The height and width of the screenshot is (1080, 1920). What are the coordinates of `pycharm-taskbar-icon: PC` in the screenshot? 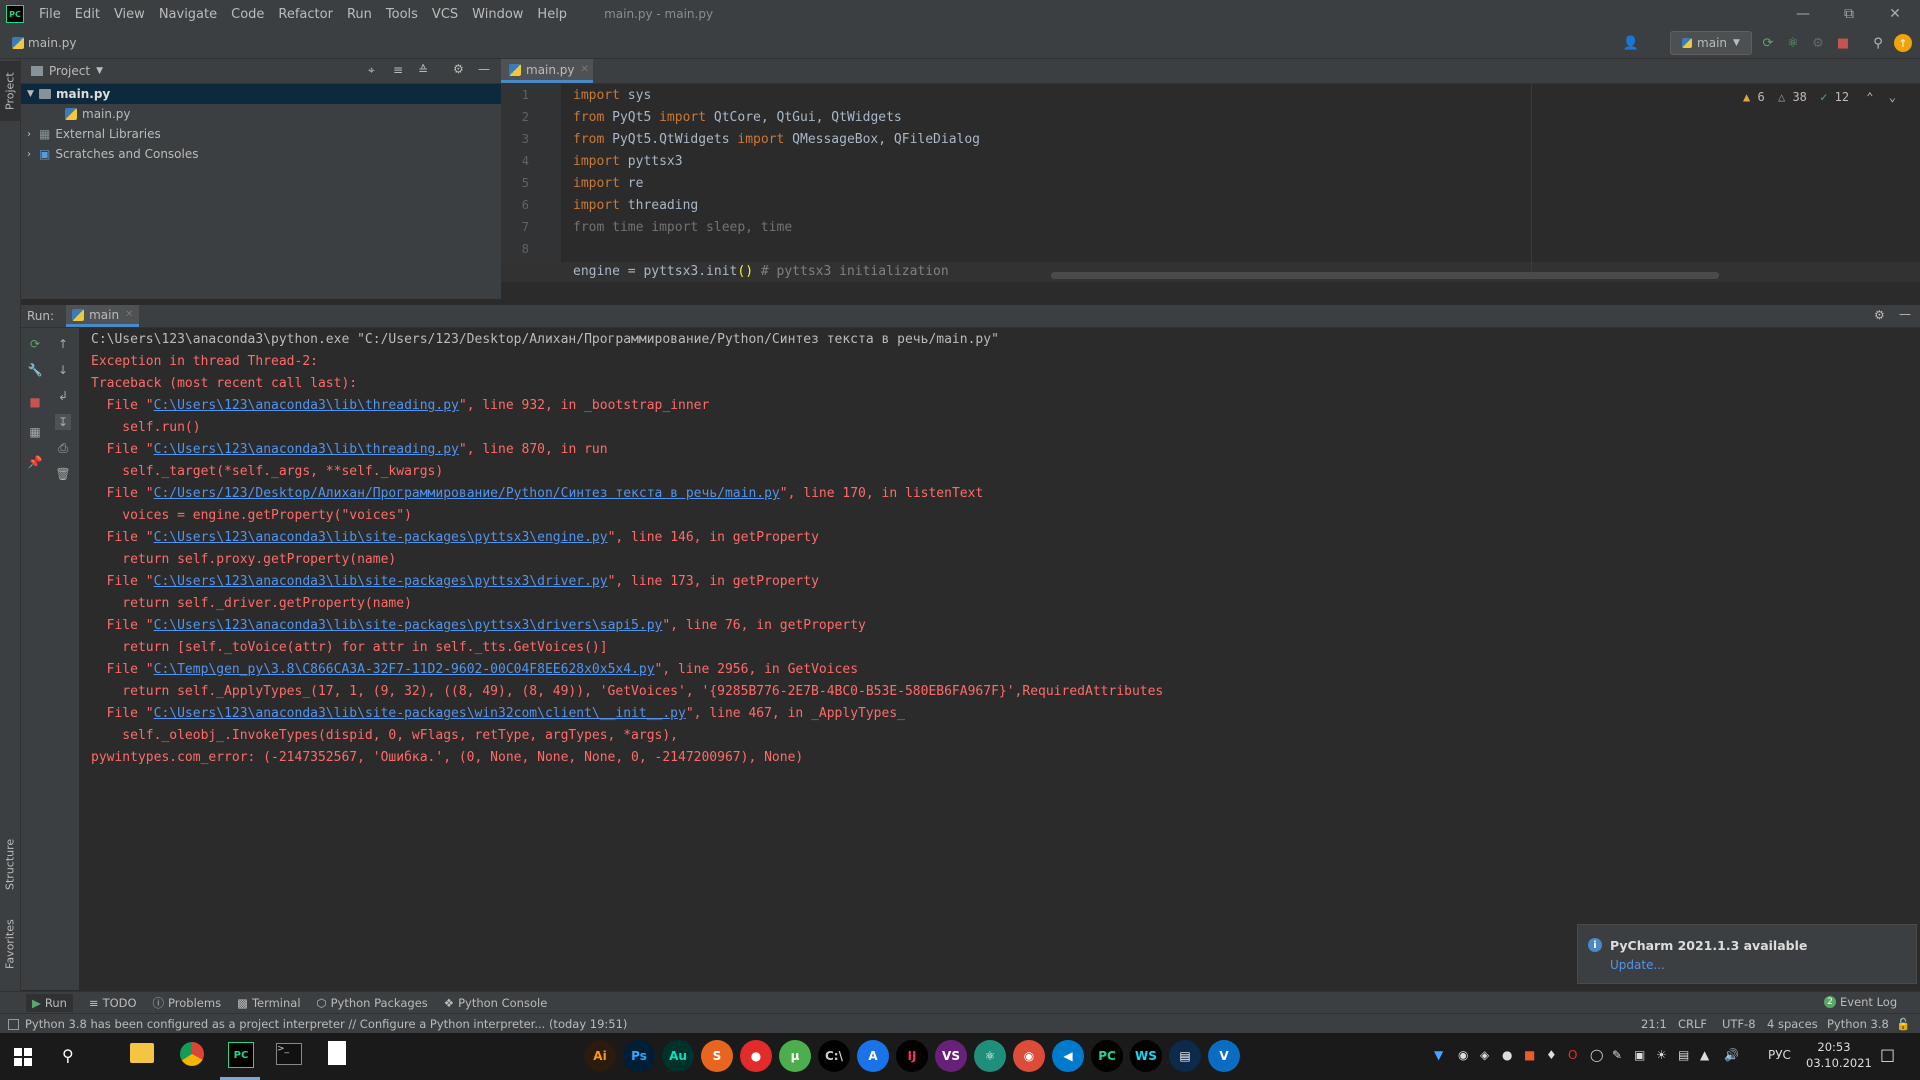 It's located at (241, 1055).